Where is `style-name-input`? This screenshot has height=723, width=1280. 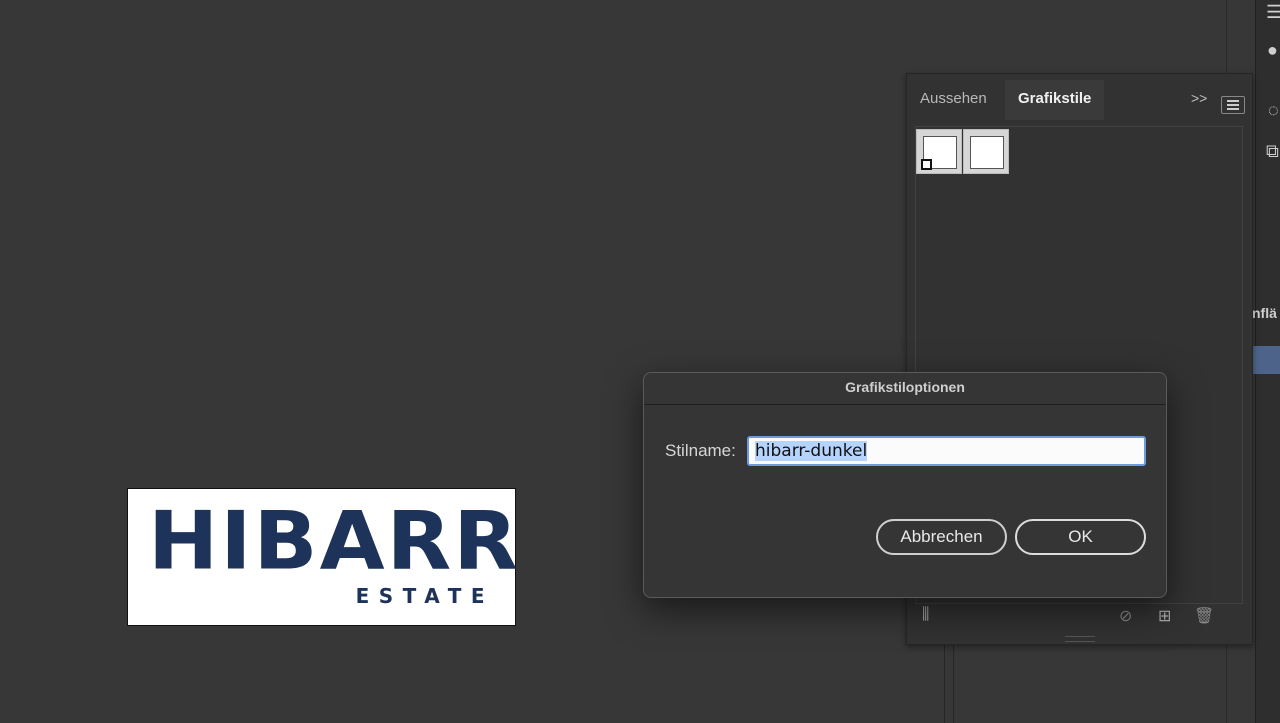 style-name-input is located at coordinates (946, 451).